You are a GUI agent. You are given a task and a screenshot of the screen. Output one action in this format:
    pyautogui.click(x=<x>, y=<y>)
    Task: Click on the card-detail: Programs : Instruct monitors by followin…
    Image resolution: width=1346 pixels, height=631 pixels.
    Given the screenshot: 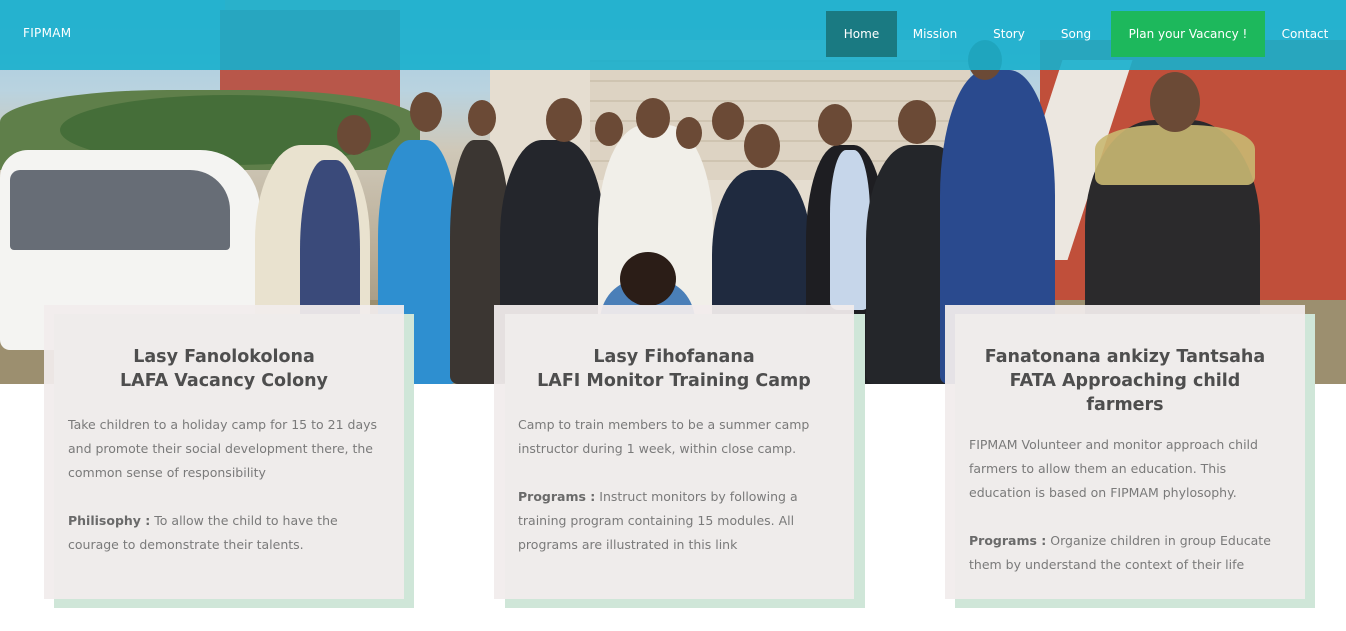 What is the action you would take?
    pyautogui.click(x=674, y=521)
    